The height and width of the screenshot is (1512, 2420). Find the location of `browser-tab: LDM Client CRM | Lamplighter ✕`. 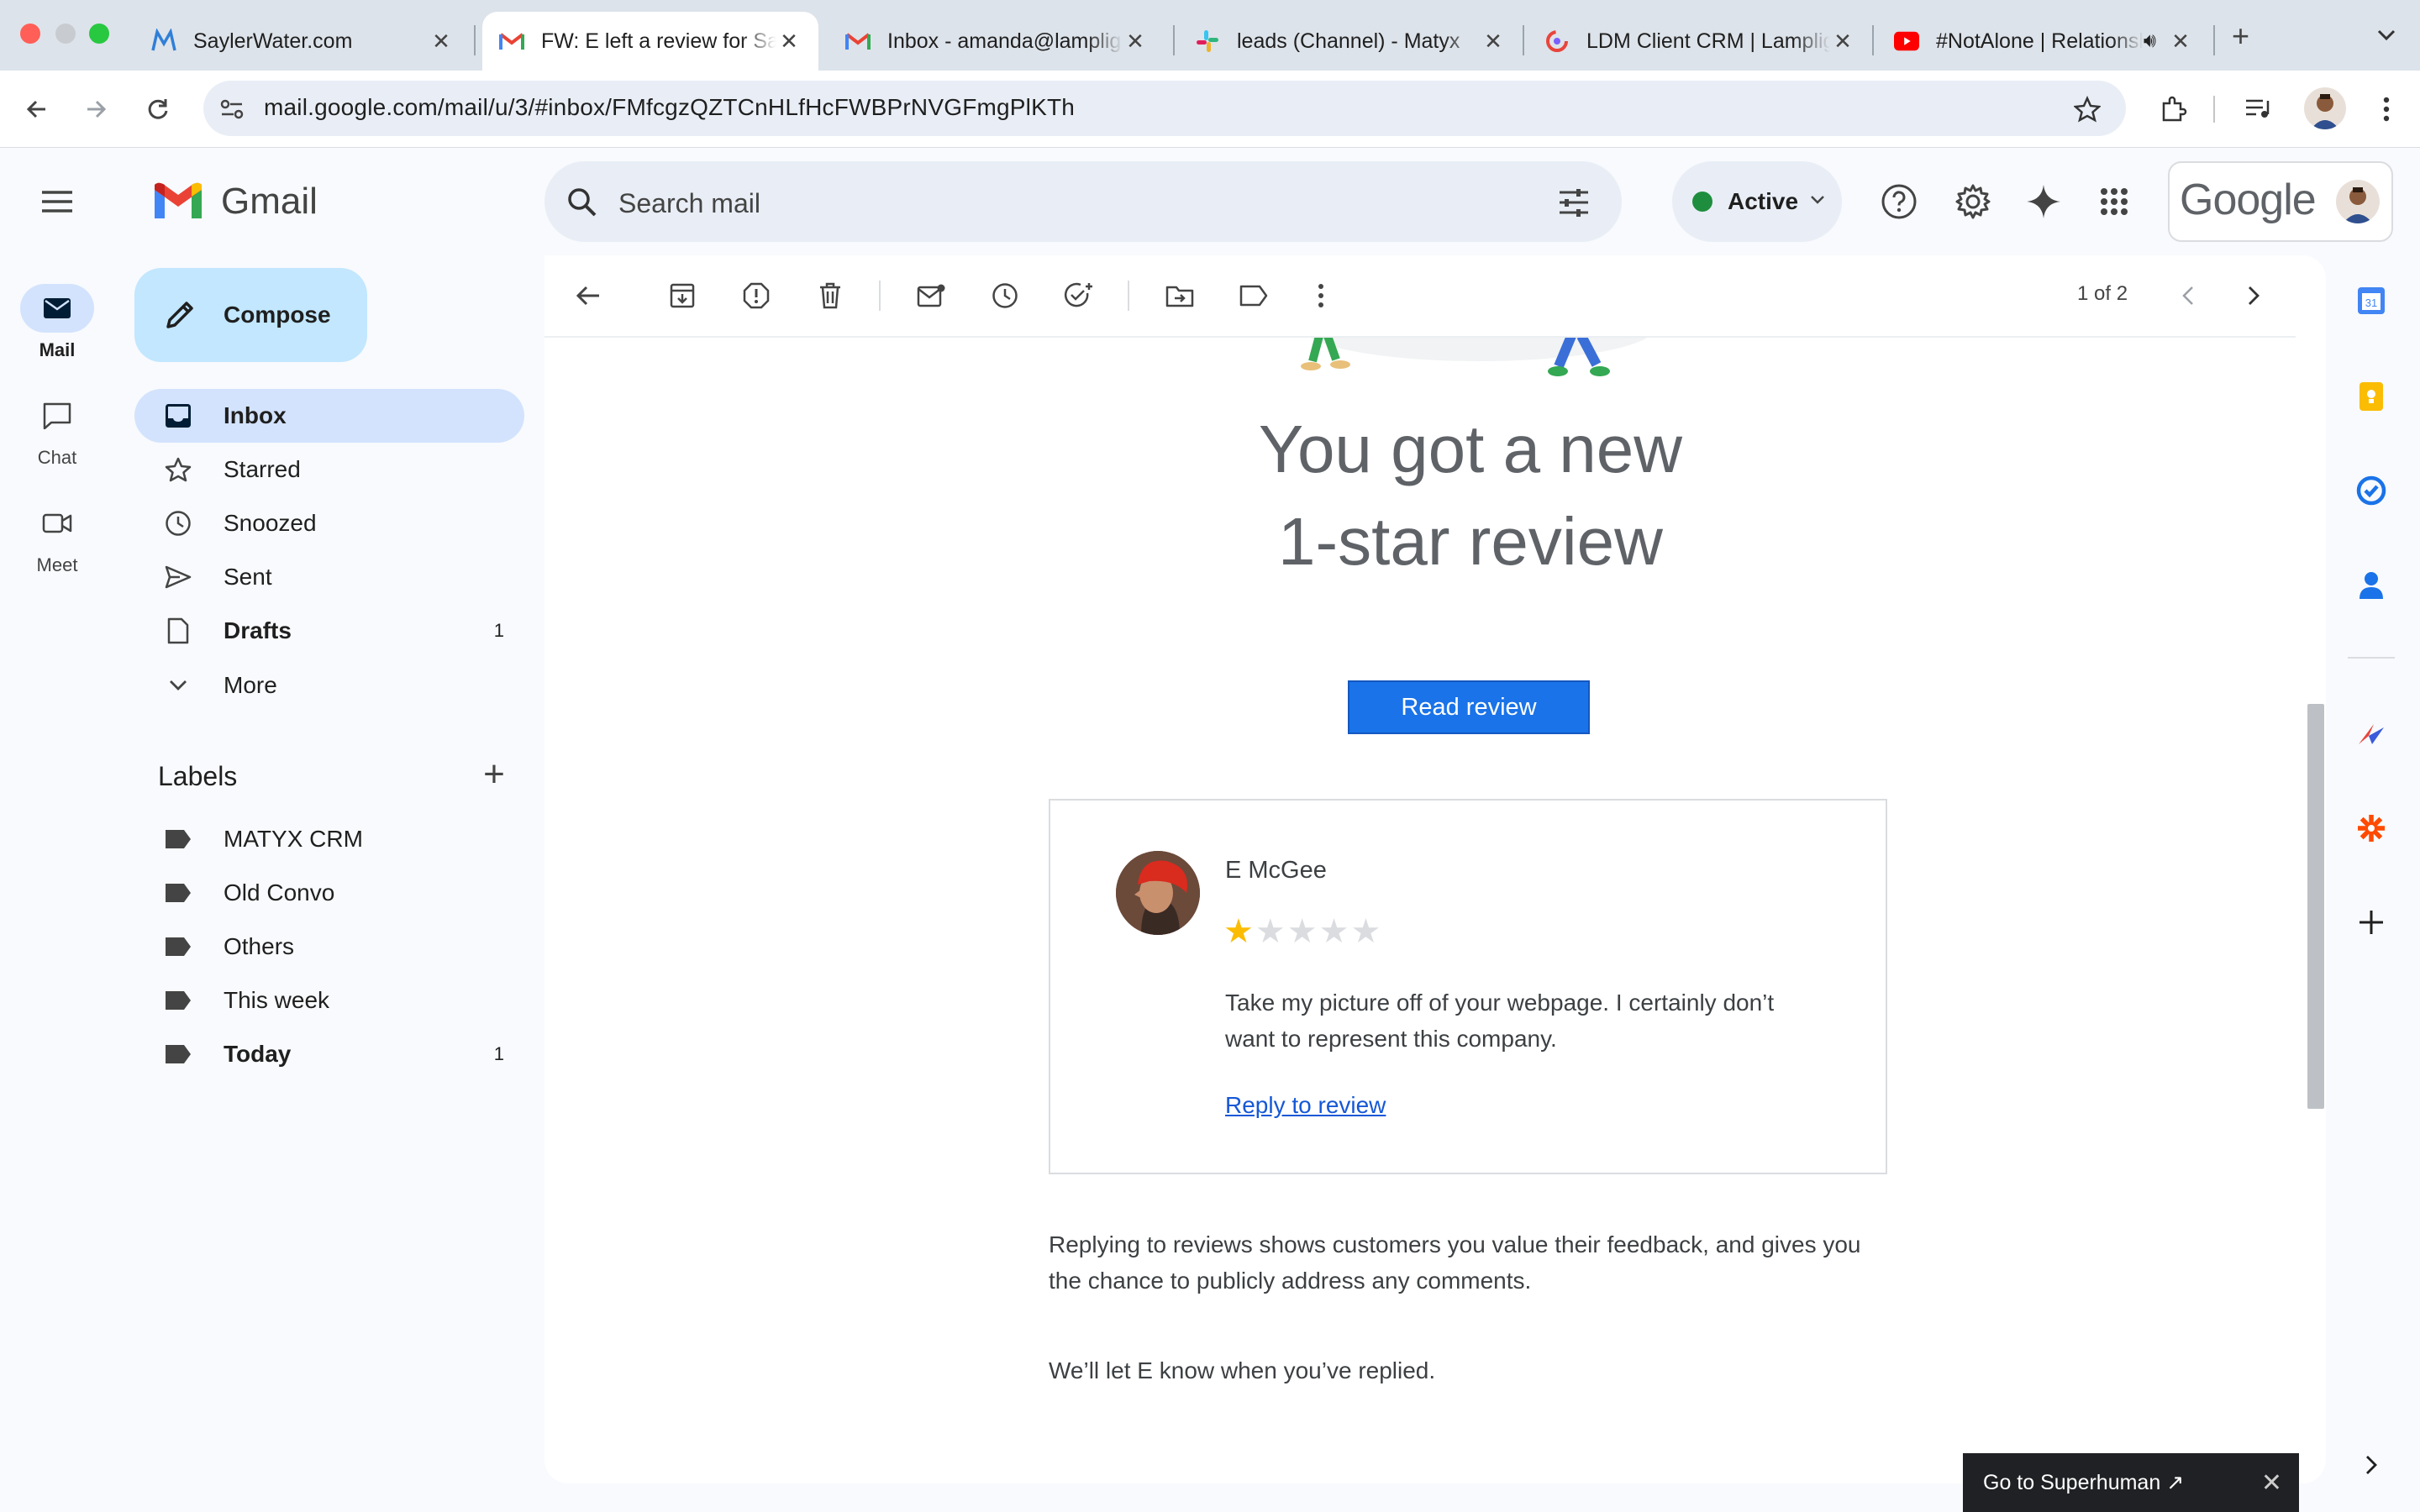

browser-tab: LDM Client CRM | Lamplighter ✕ is located at coordinates (1700, 41).